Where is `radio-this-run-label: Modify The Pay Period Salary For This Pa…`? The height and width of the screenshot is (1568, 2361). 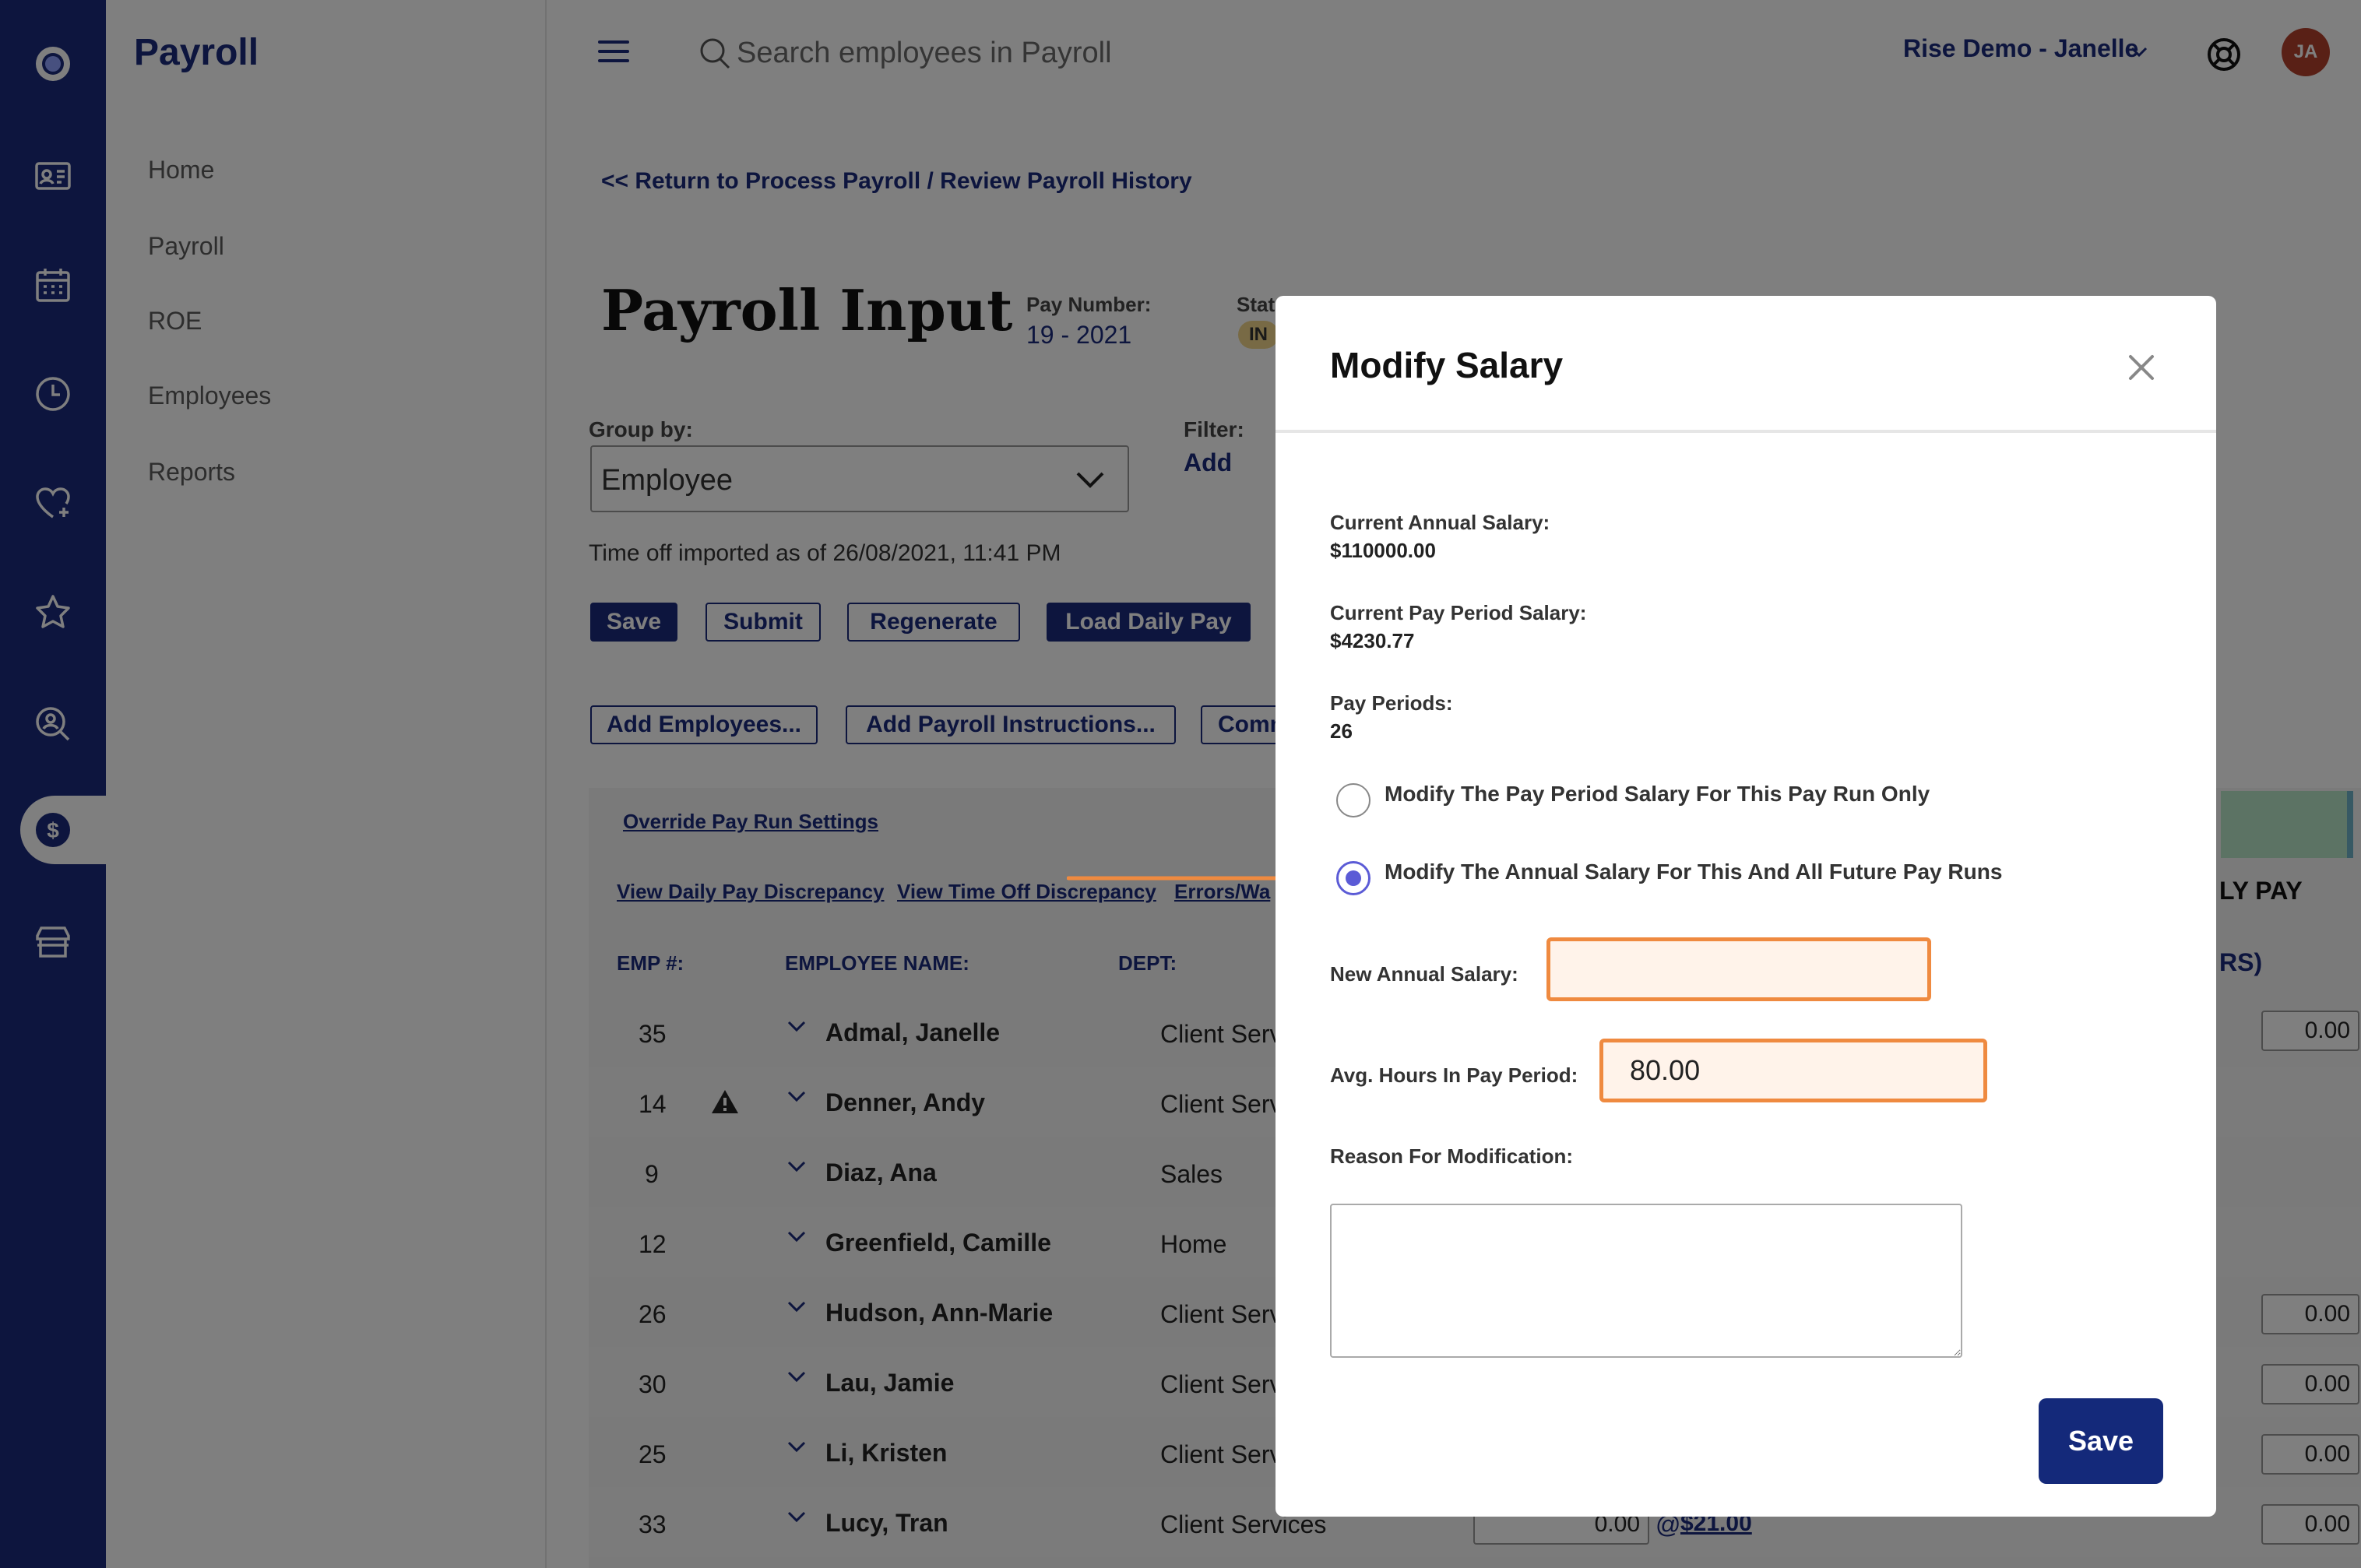
radio-this-run-label: Modify The Pay Period Salary For This Pa… is located at coordinates (1657, 794).